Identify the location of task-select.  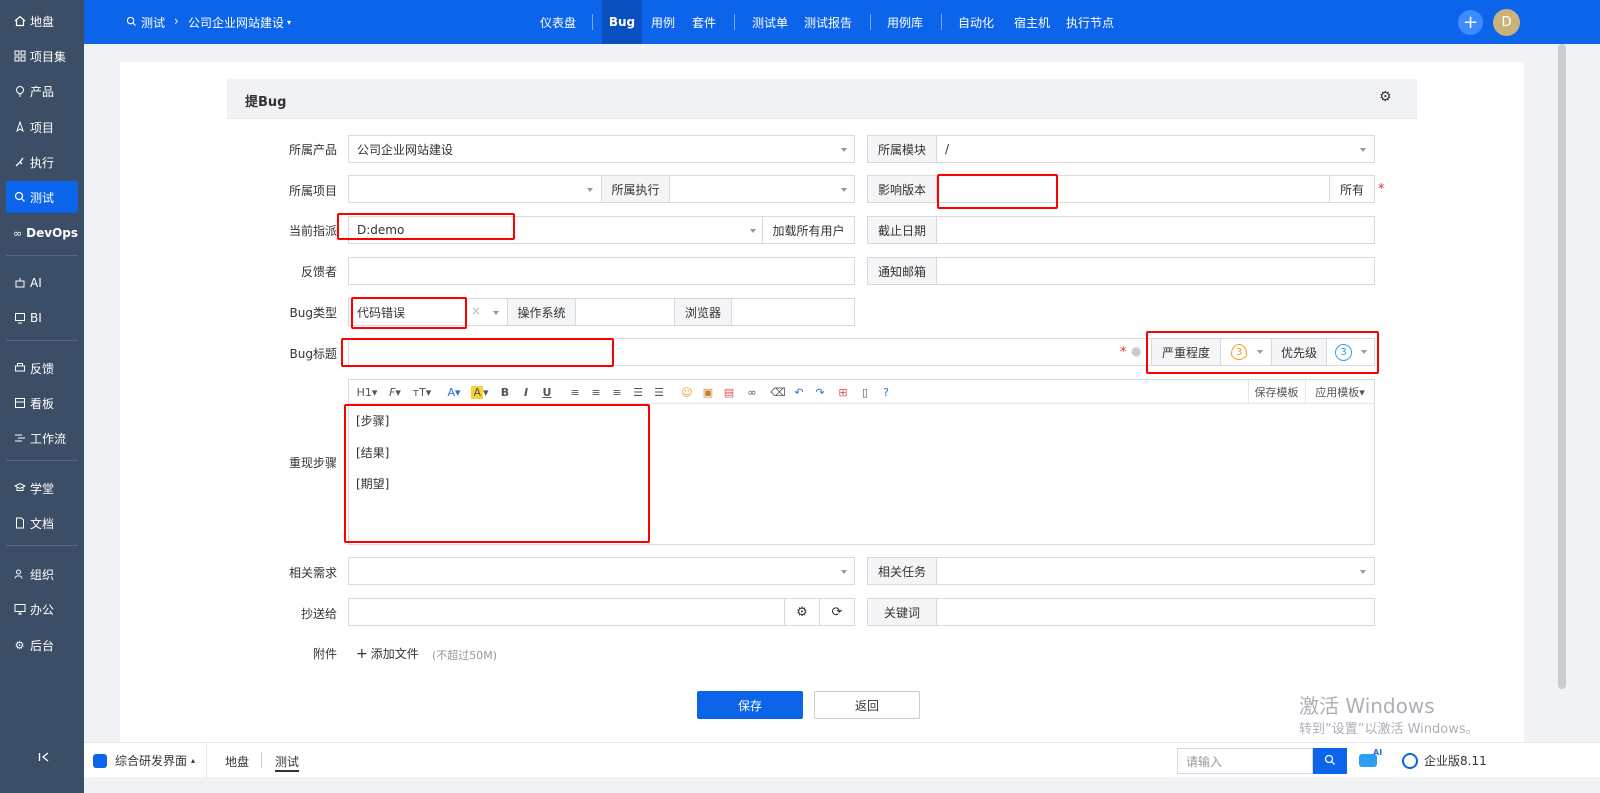
(1155, 571).